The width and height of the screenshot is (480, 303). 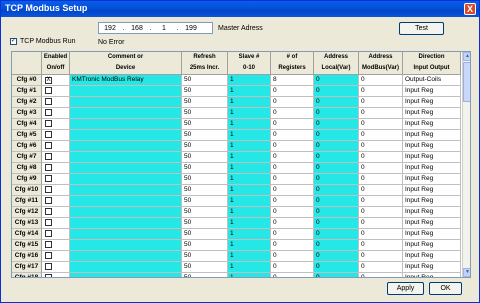 I want to click on close-button: X, so click(x=470, y=9).